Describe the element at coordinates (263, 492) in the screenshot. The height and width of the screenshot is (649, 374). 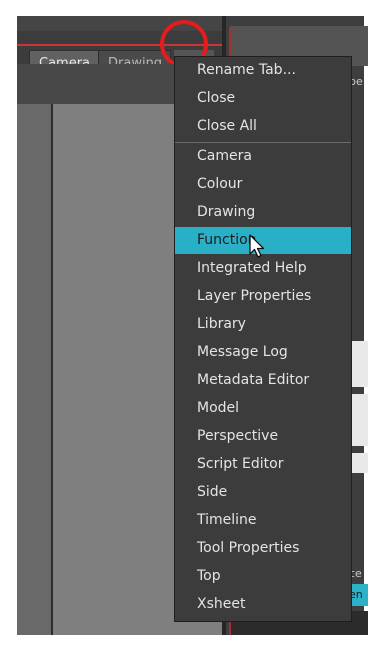
I see `menu-item-side: Side` at that location.